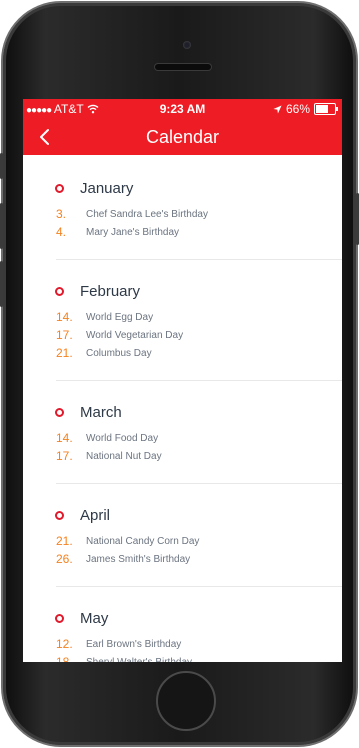  Describe the element at coordinates (277, 109) in the screenshot. I see `location-arrow-icon` at that location.